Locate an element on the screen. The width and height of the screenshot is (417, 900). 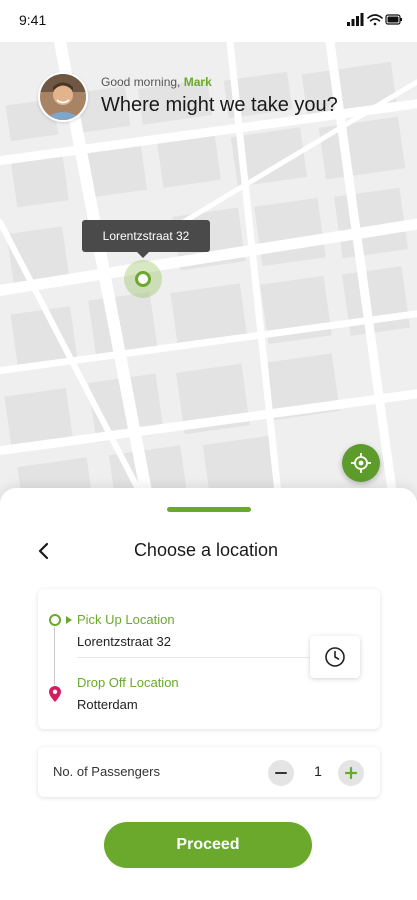
greeting-salutation: Good morning, is located at coordinates (141, 82).